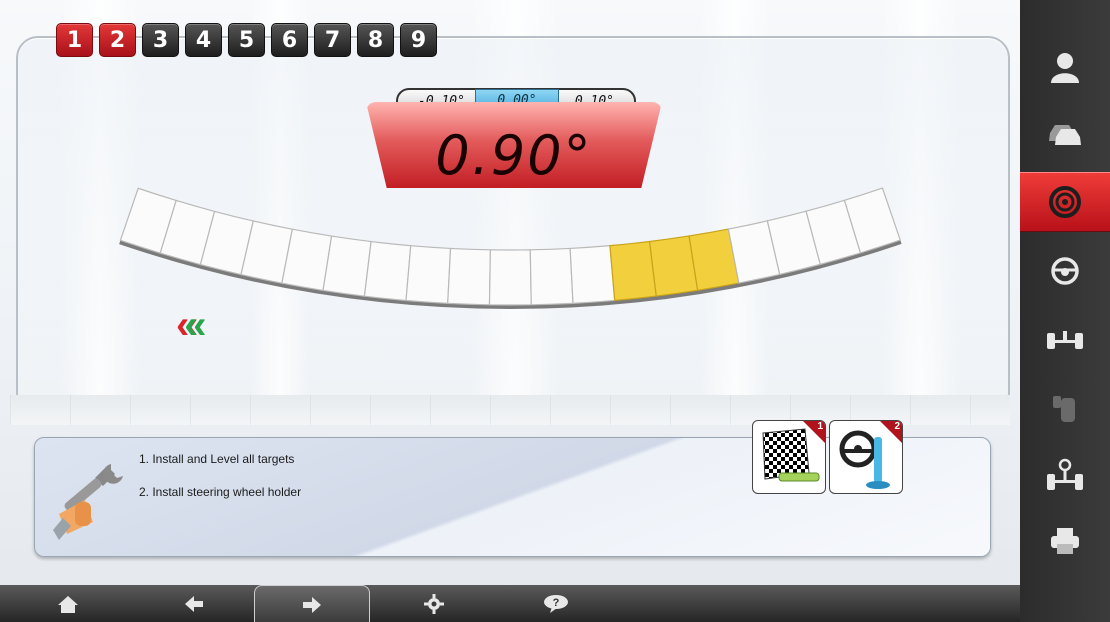 Image resolution: width=1110 pixels, height=622 pixels. I want to click on wheel-alignment-icon, so click(1065, 202).